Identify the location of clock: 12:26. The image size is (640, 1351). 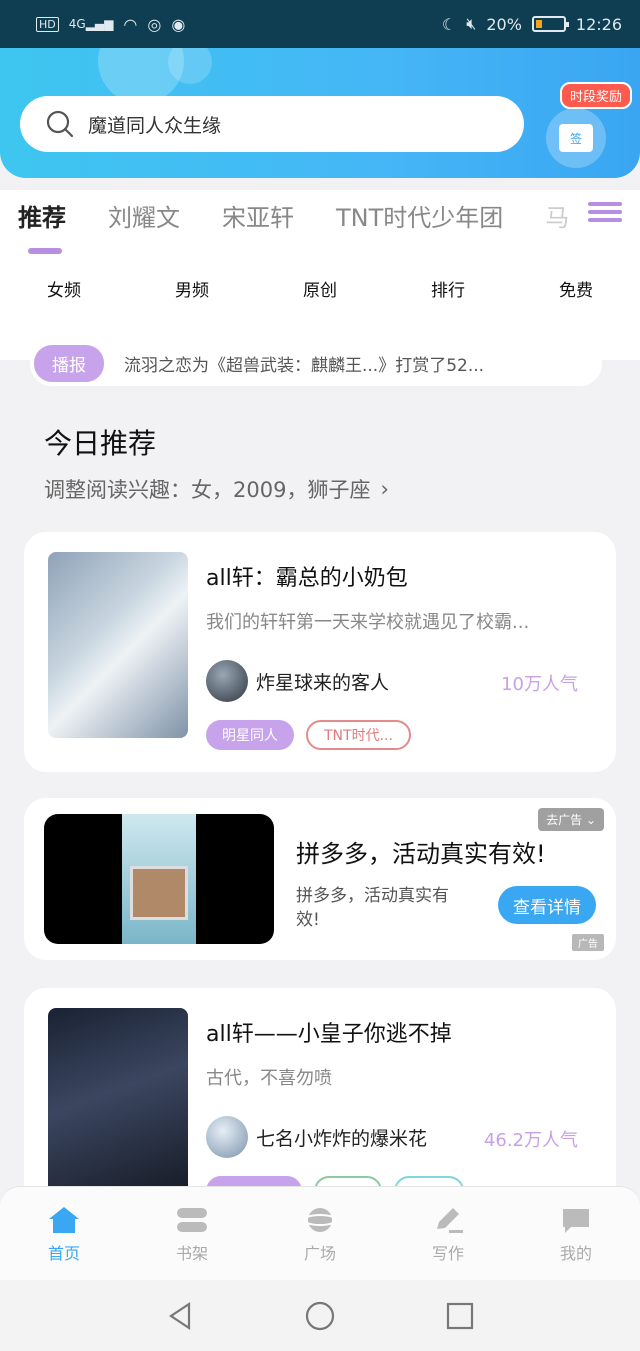
(598, 24).